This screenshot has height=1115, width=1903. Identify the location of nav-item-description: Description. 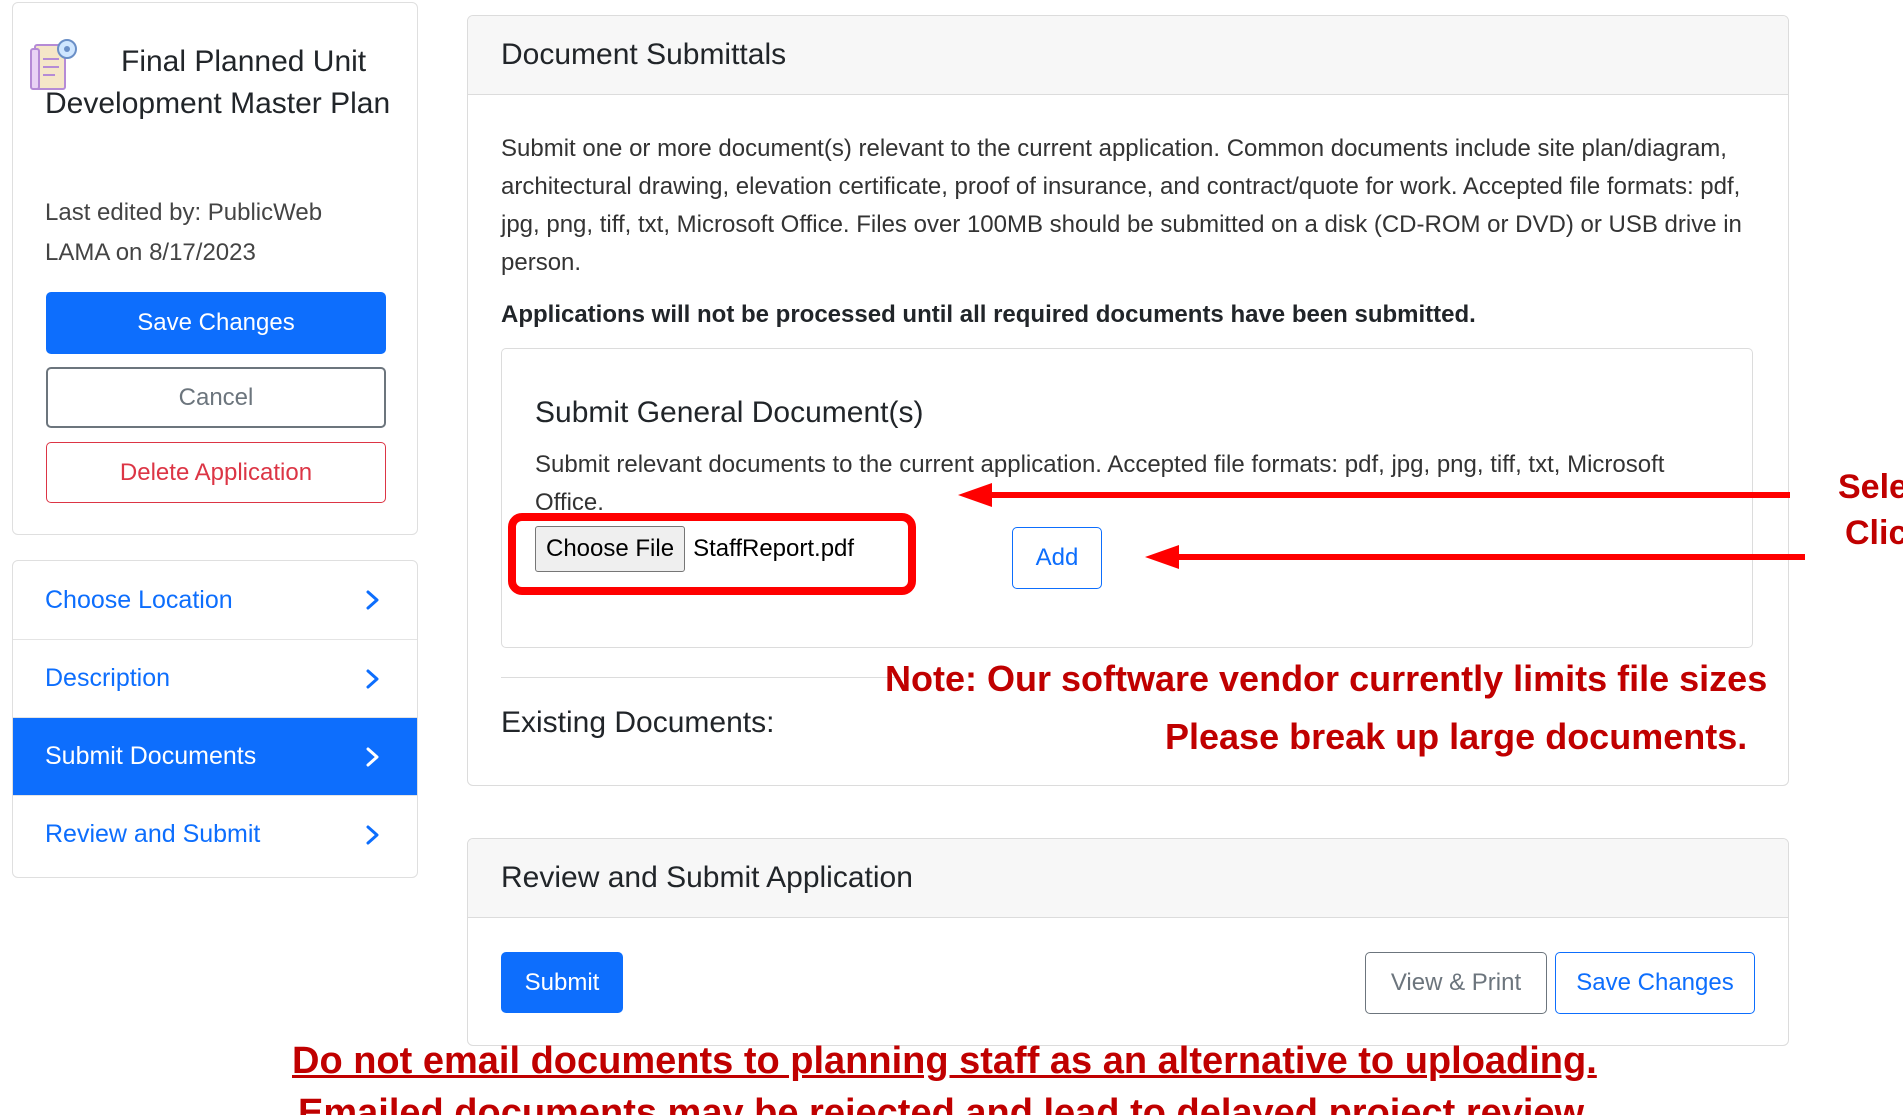
(215, 678).